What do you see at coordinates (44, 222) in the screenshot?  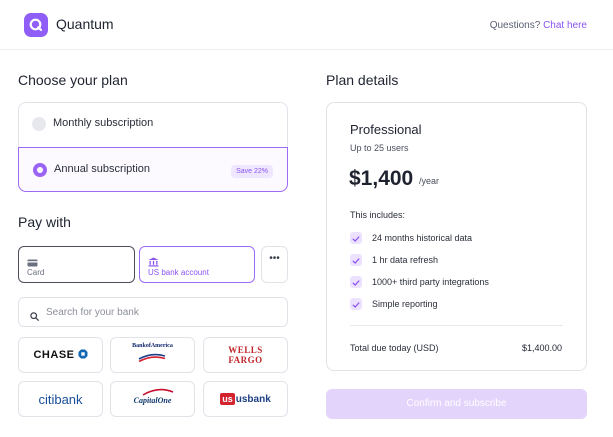 I see `pay-with-title: Pay with` at bounding box center [44, 222].